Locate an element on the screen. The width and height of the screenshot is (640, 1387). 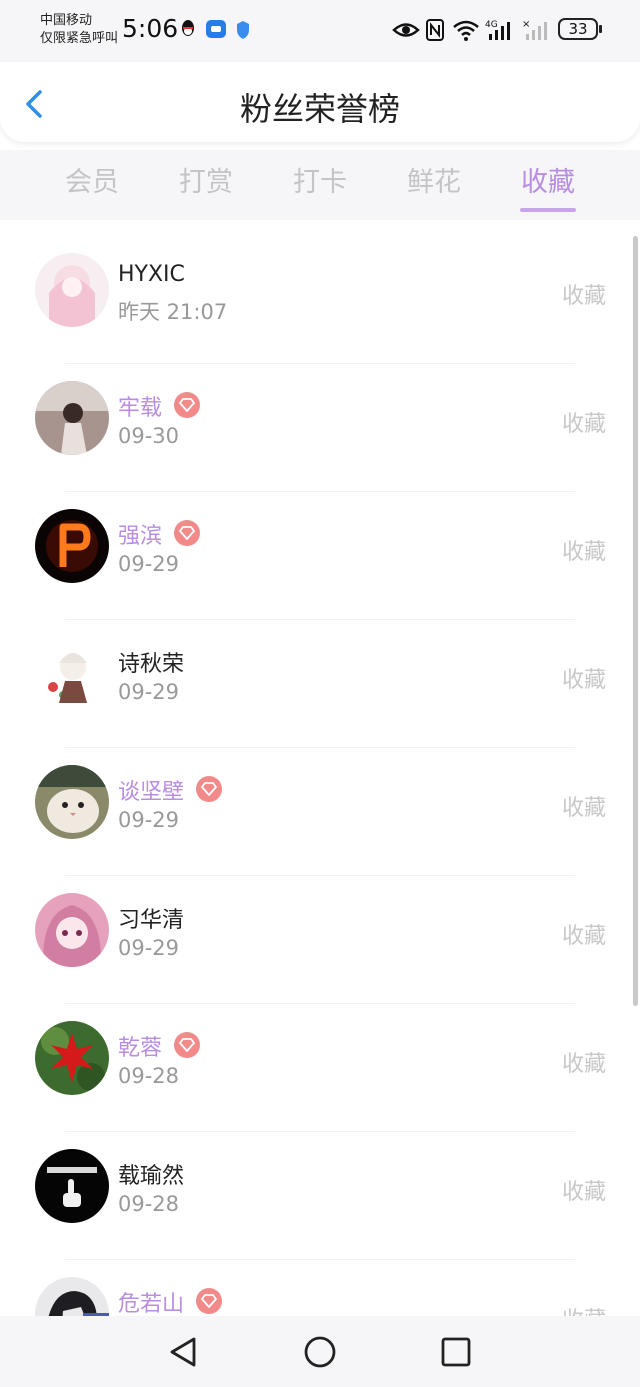
list-item: HYXIC 昨天 21:07 收藏 is located at coordinates (315, 300).